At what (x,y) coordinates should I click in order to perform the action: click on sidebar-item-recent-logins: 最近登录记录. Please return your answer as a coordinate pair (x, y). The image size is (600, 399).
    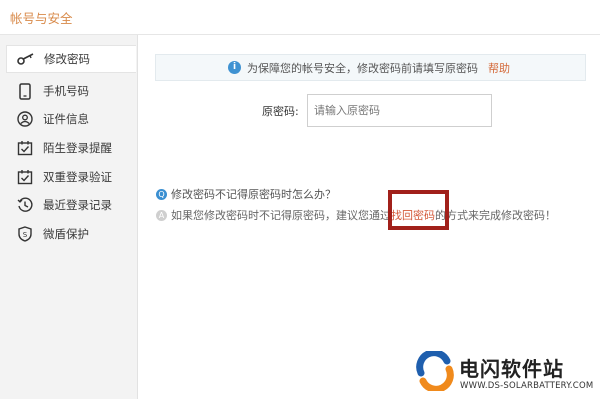
    Looking at the image, I should click on (68, 205).